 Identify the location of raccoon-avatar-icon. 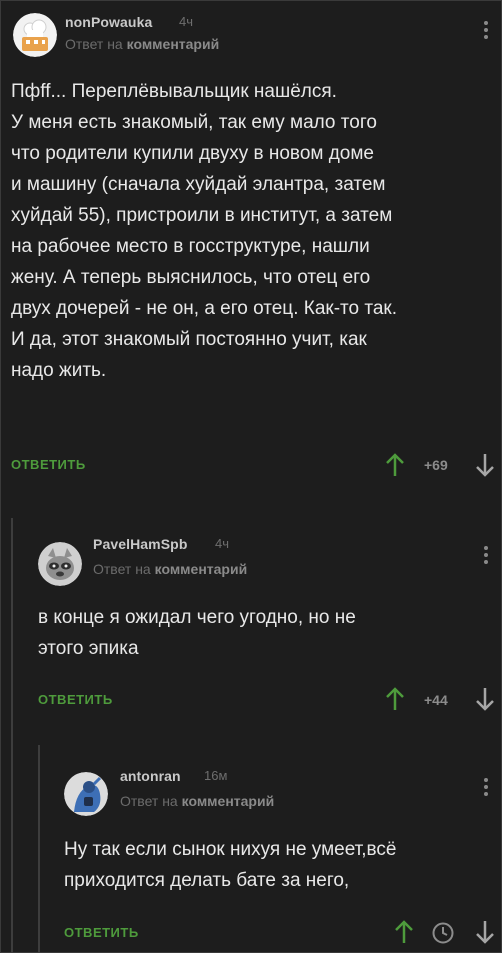
(60, 564).